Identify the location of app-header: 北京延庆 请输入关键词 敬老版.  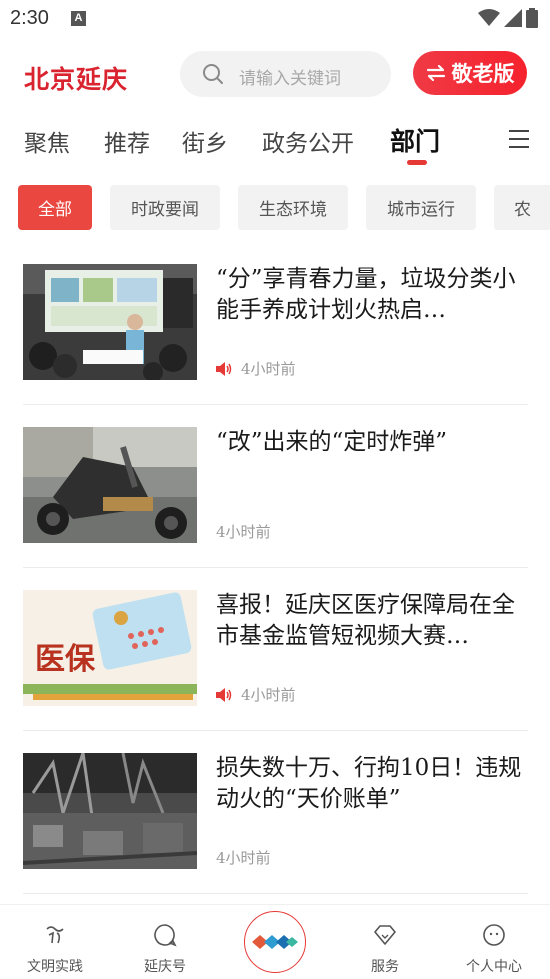
(275, 75).